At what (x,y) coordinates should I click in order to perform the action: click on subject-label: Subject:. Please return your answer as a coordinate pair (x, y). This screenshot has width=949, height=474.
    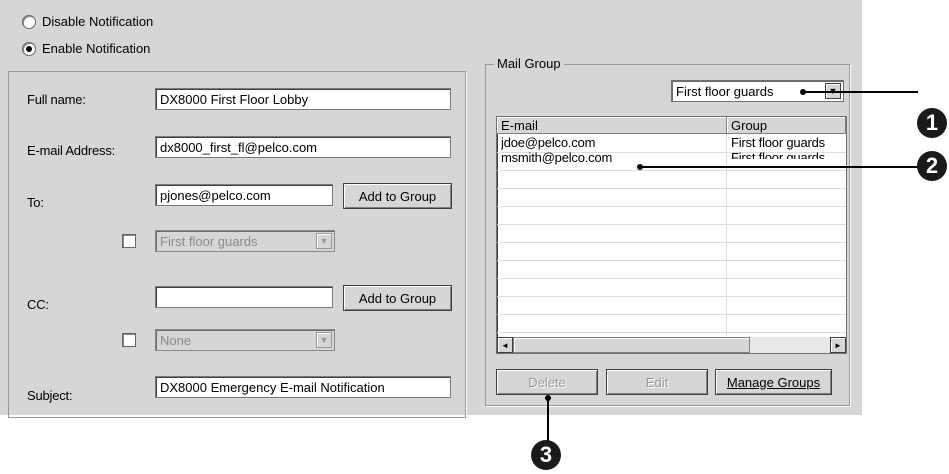
    Looking at the image, I should click on (50, 395).